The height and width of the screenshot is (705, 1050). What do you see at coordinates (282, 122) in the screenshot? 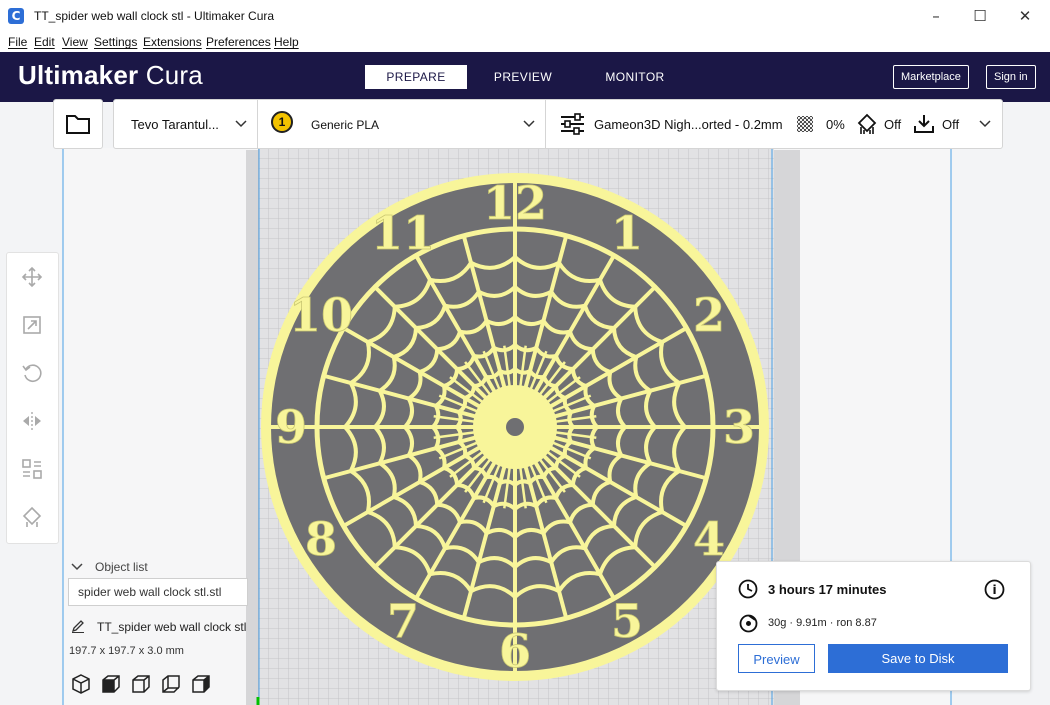
I see `extruder-badge: 1` at bounding box center [282, 122].